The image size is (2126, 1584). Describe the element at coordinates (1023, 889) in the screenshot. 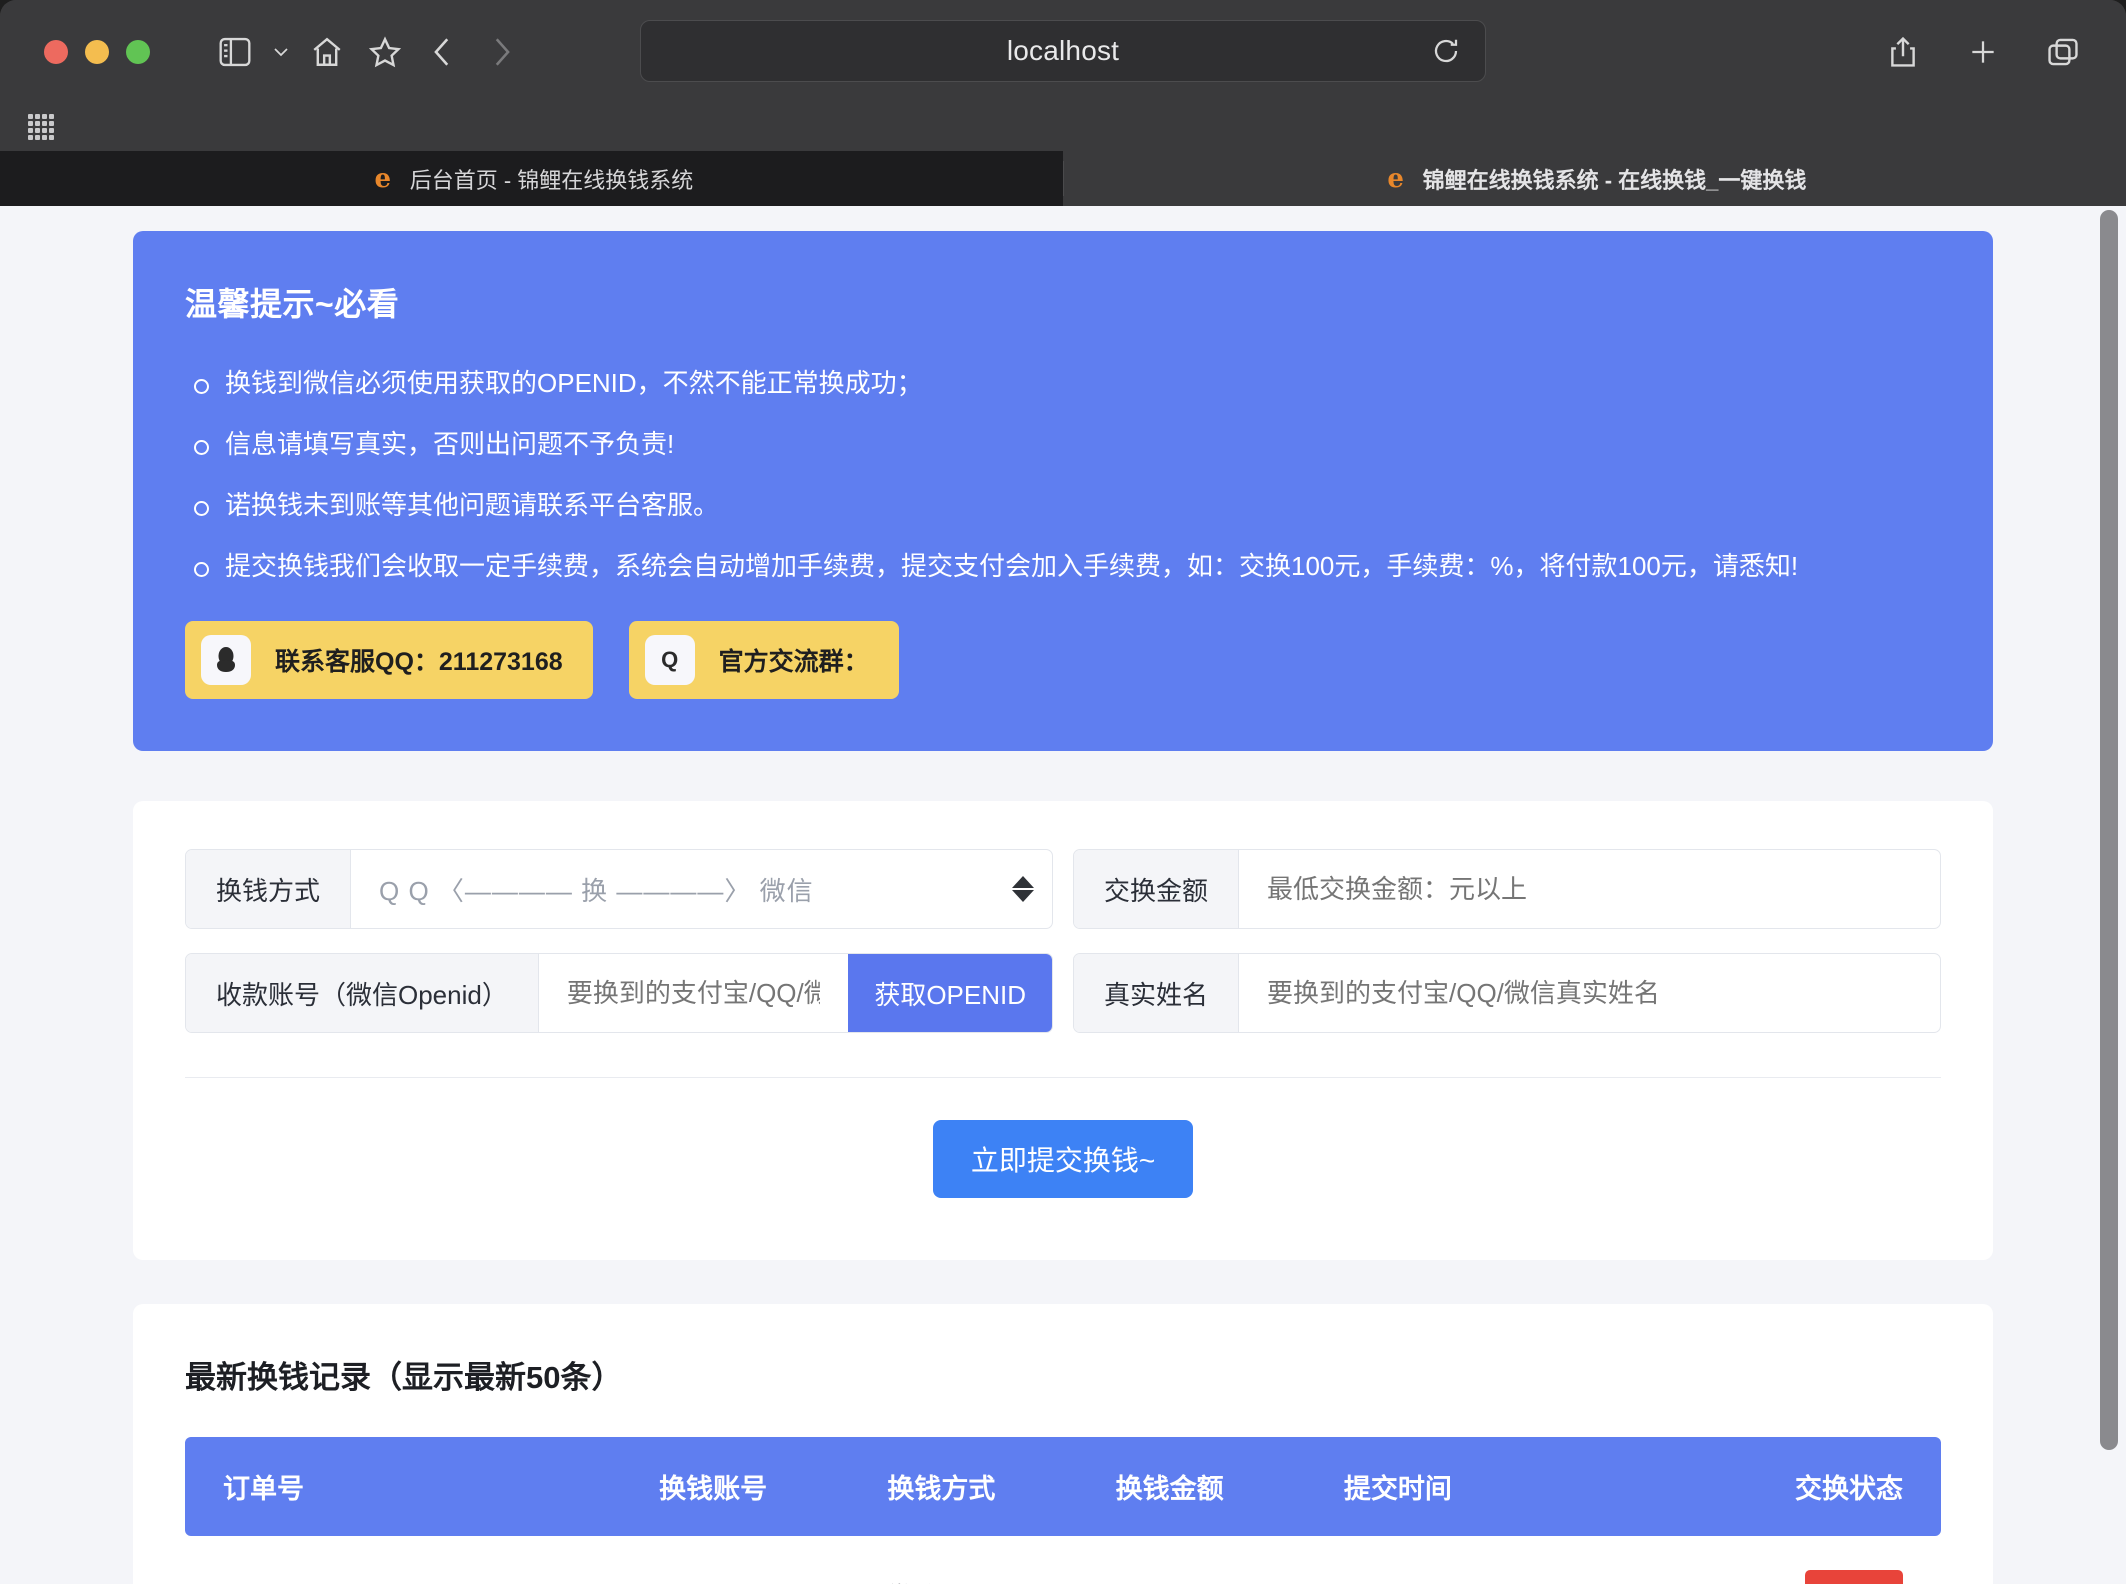

I see `select-stepper-icon` at that location.